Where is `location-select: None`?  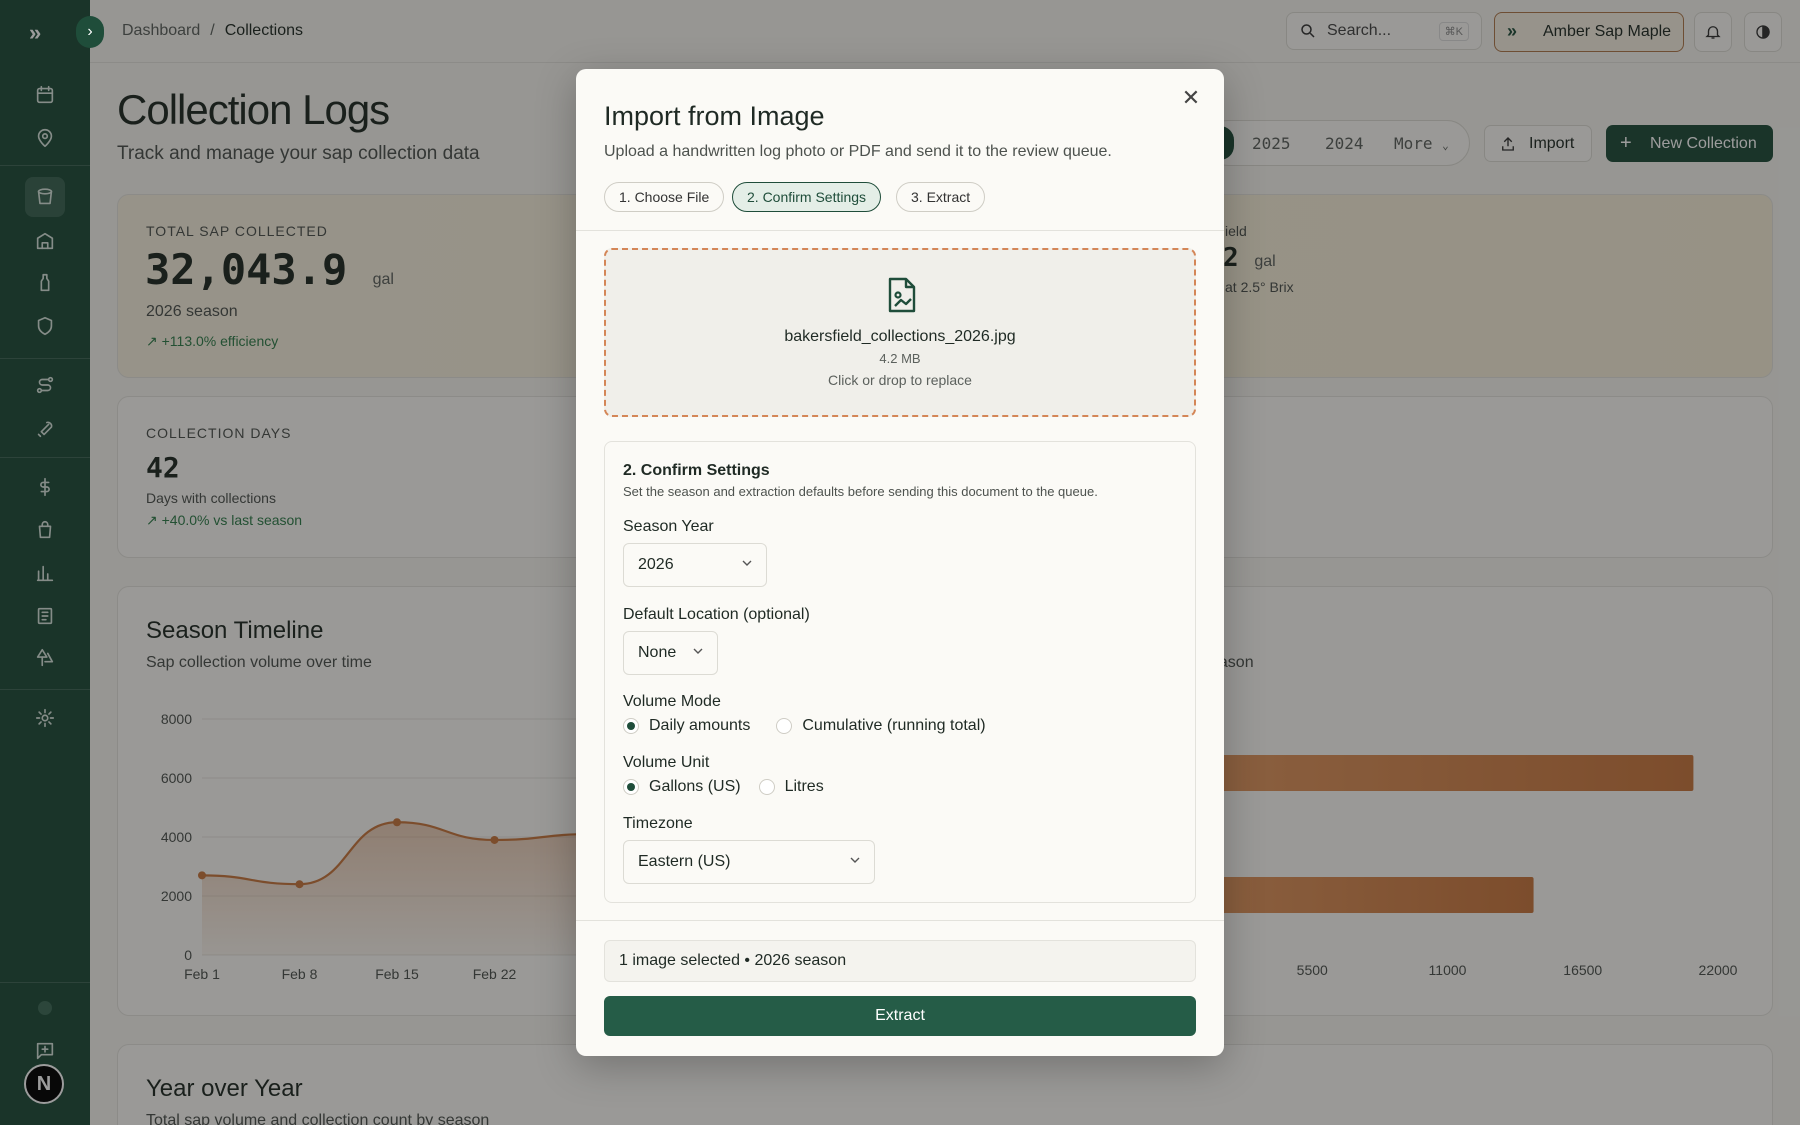
location-select: None is located at coordinates (670, 653).